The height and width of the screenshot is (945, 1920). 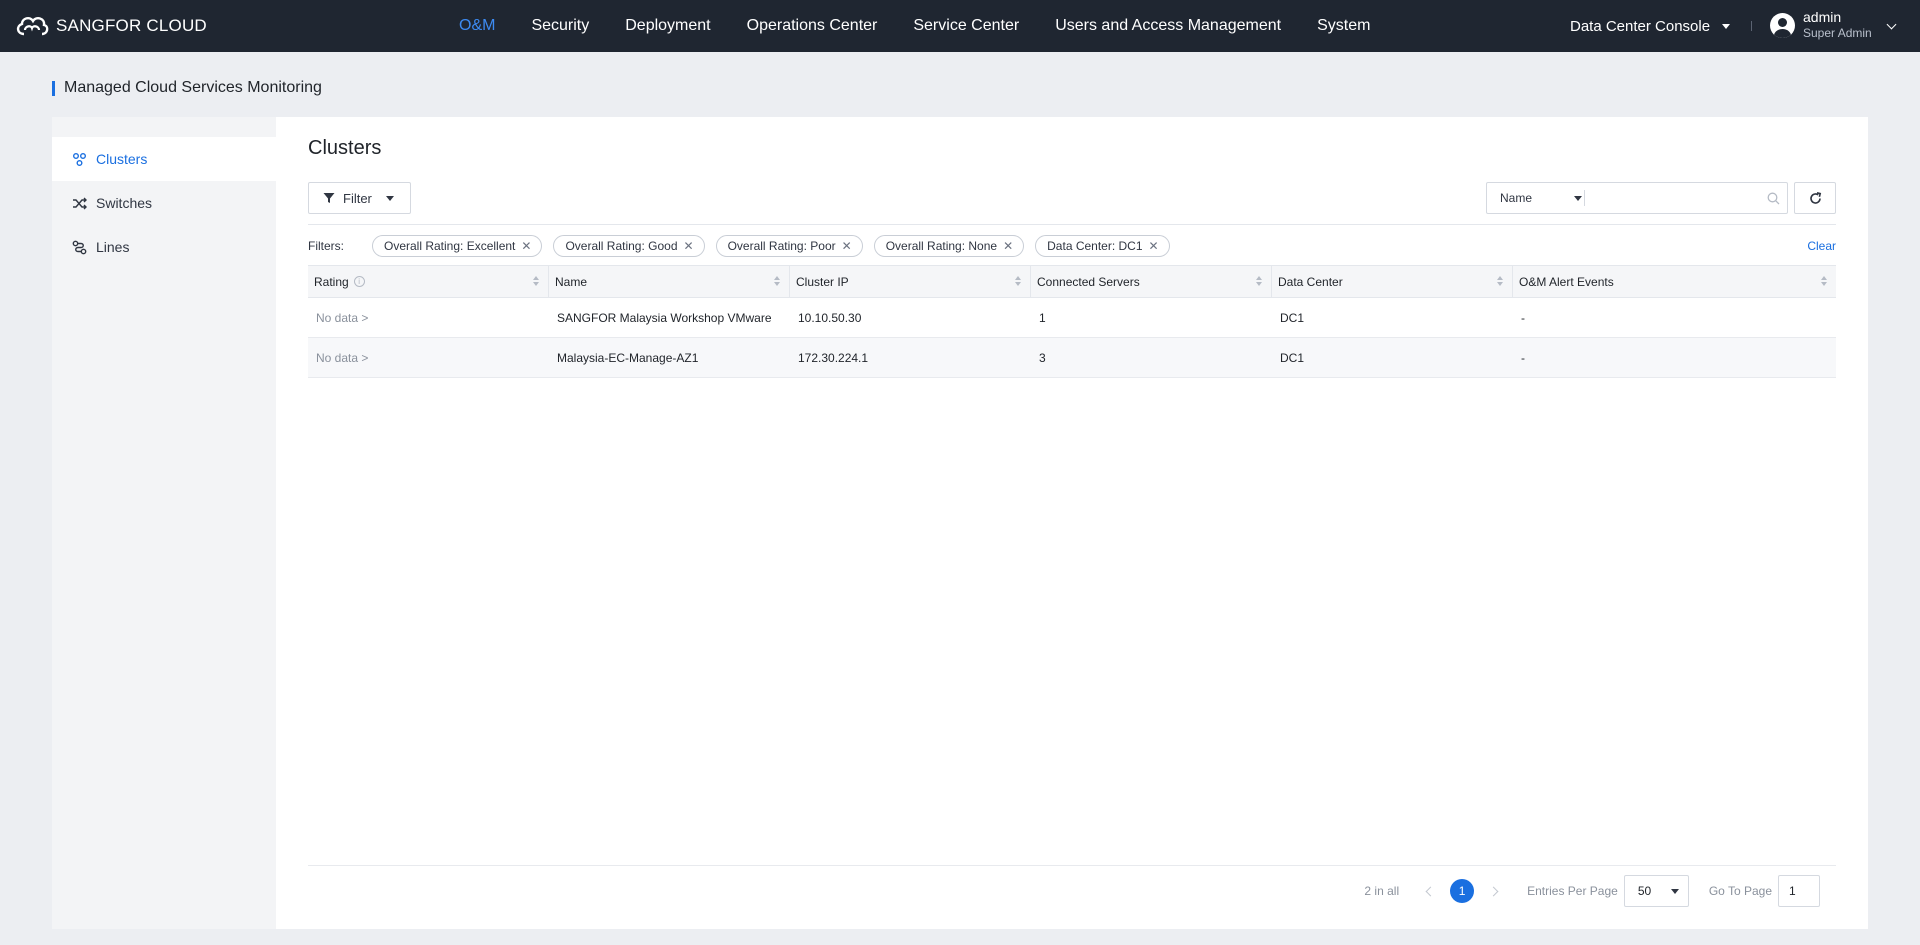 What do you see at coordinates (1799, 891) in the screenshot?
I see `goto-page-input: 1` at bounding box center [1799, 891].